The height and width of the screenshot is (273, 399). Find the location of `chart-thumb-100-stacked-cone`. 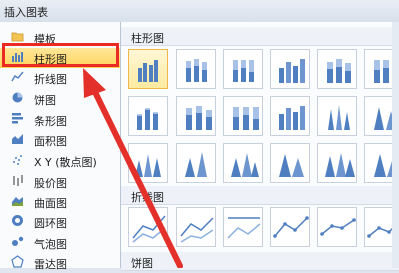

chart-thumb-100-stacked-cone is located at coordinates (148, 163).